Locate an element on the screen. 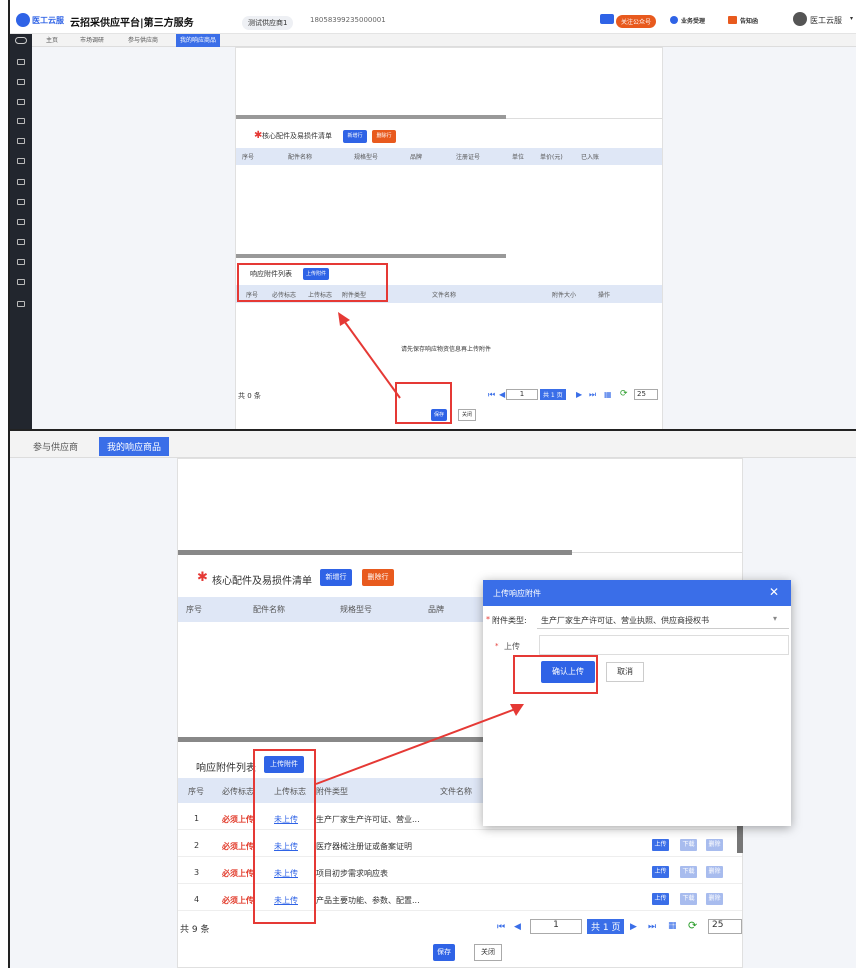 The image size is (856, 968). save-button-2: 保存 is located at coordinates (444, 952).